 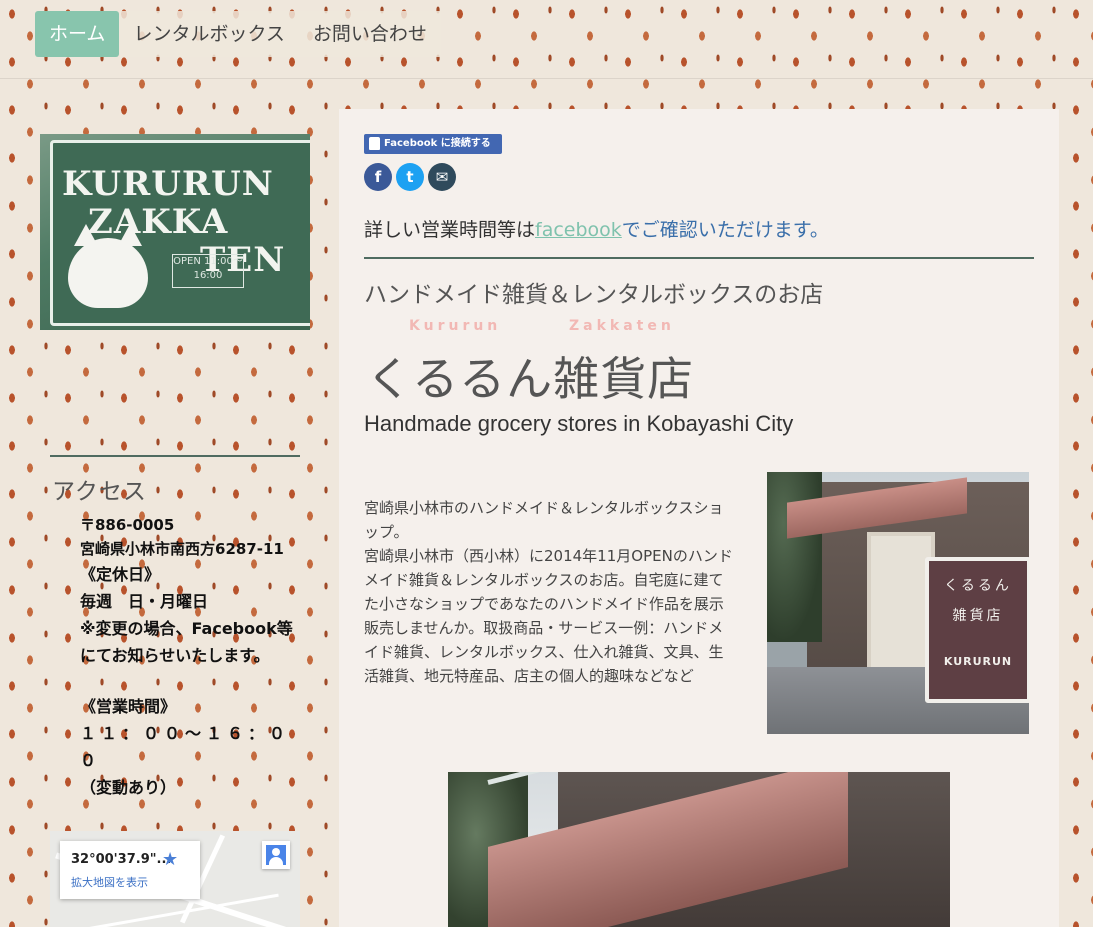 What do you see at coordinates (378, 177) in the screenshot?
I see `share-facebook-icon: f` at bounding box center [378, 177].